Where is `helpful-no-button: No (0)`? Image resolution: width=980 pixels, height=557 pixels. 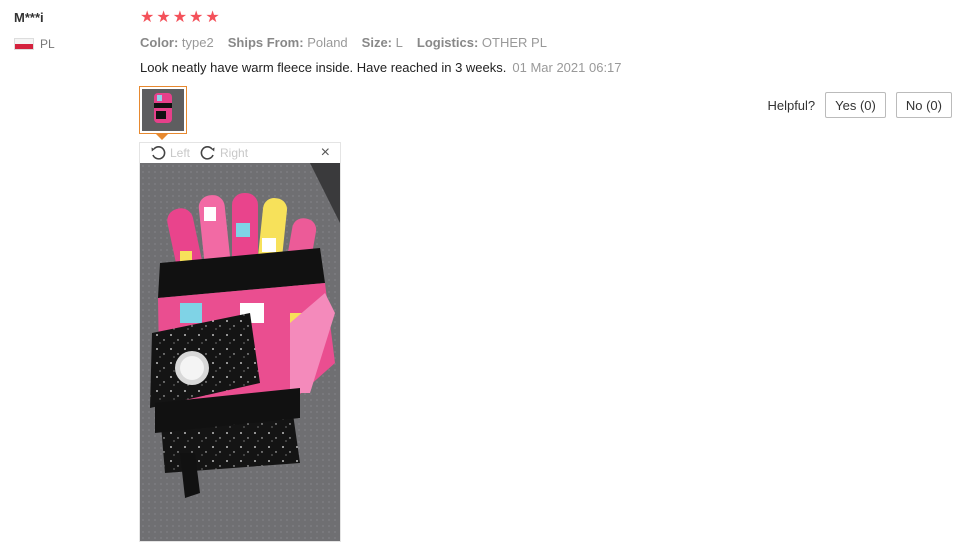 helpful-no-button: No (0) is located at coordinates (923, 105).